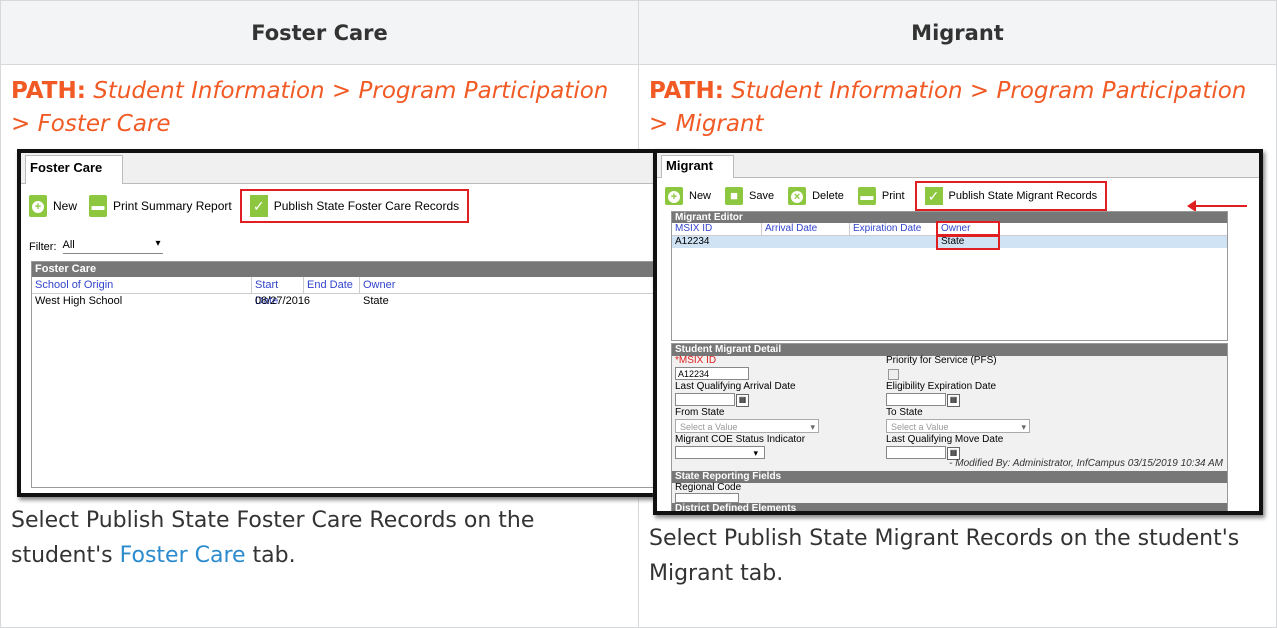 This screenshot has height=628, width=1277. What do you see at coordinates (172, 206) in the screenshot?
I see `print-label: Print Summary Report` at bounding box center [172, 206].